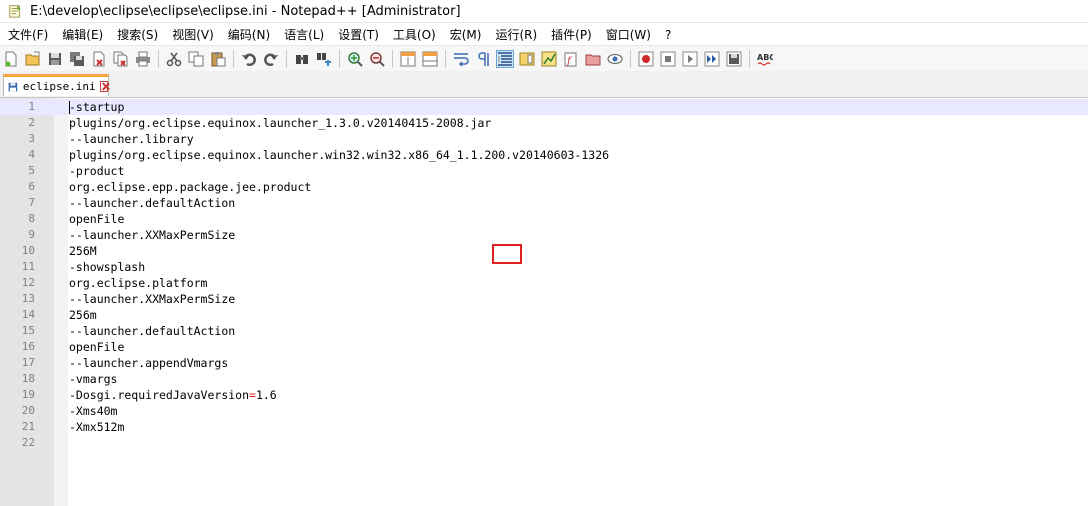 The height and width of the screenshot is (506, 1088). I want to click on new-file-icon, so click(11, 59).